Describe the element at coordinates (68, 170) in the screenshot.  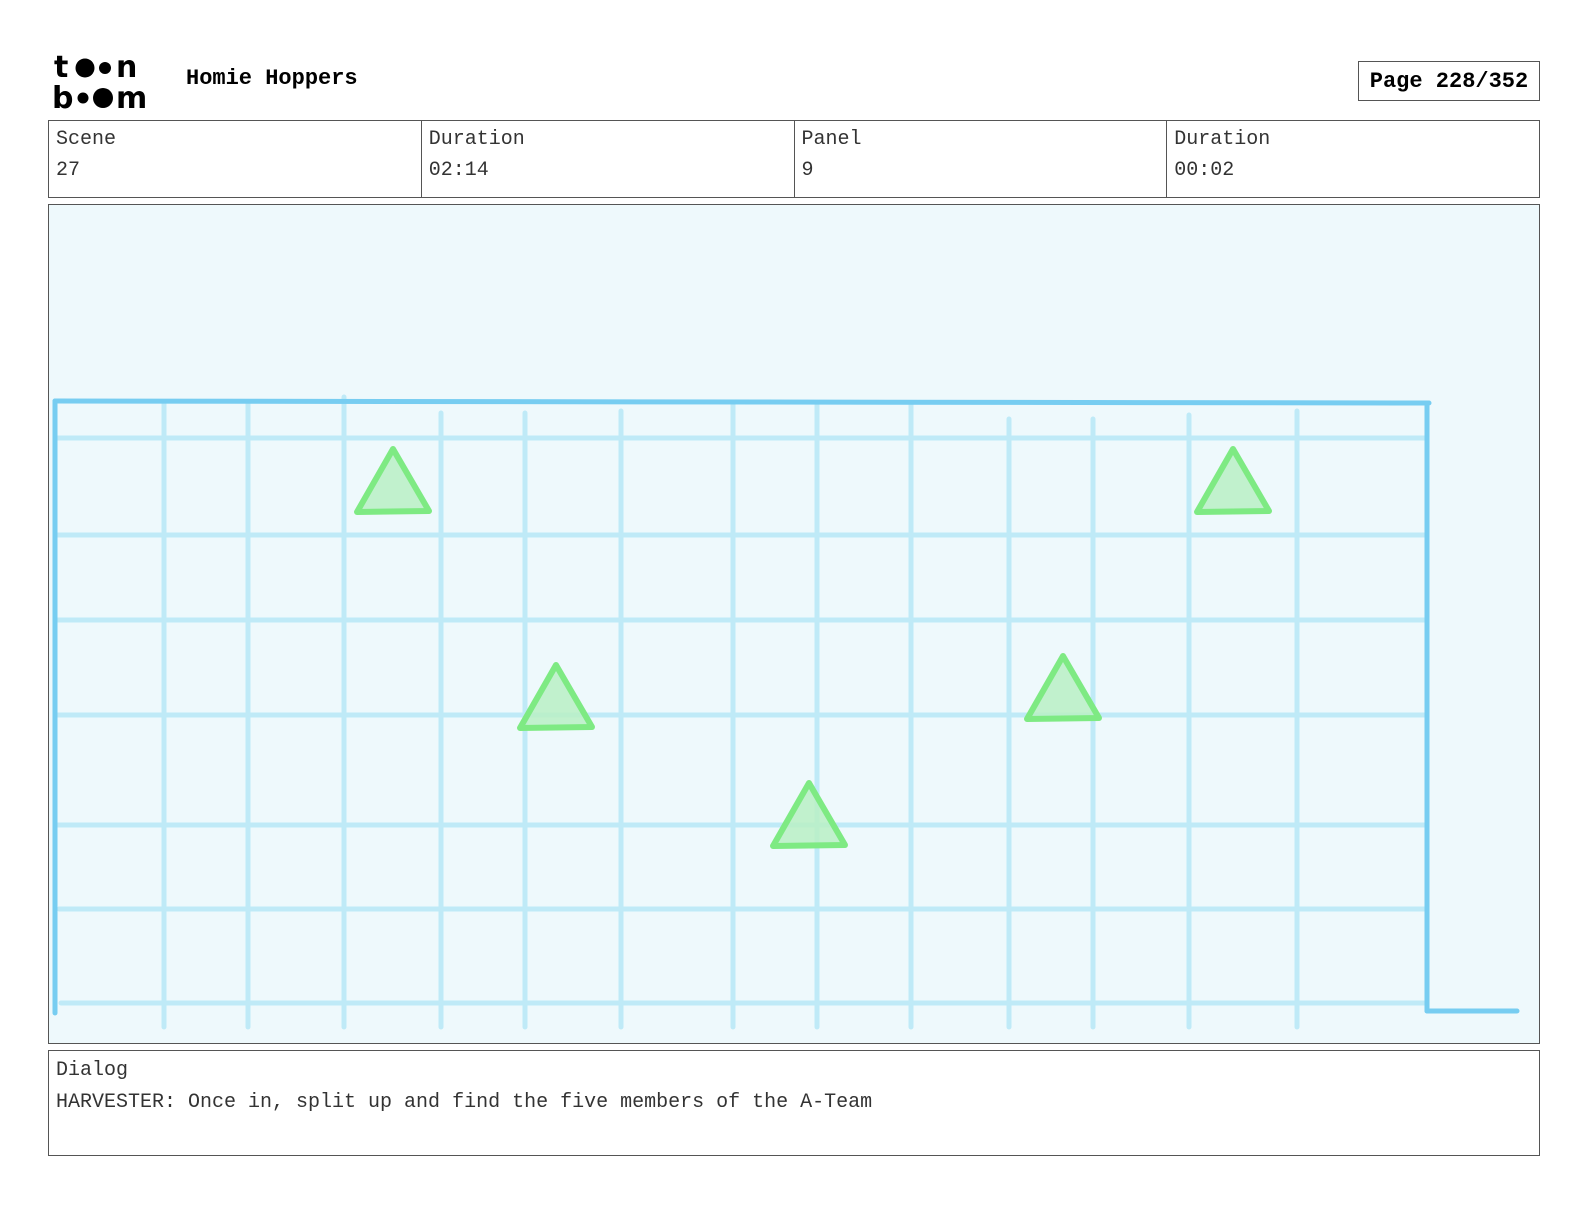
I see `scene-value: 27` at that location.